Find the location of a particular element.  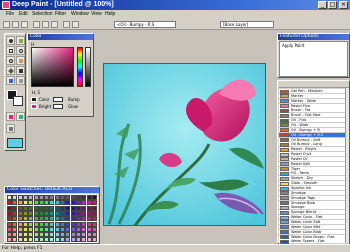

help-icon is located at coordinates (75, 24).